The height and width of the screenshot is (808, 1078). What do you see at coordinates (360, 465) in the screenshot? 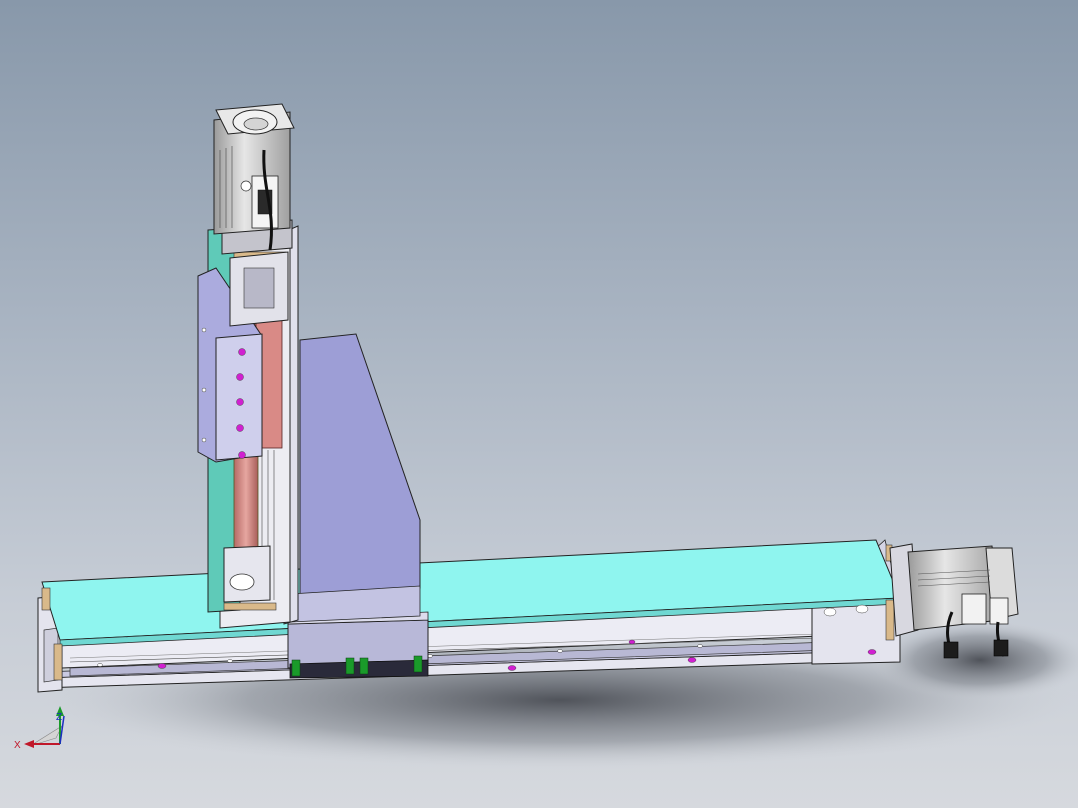
I see `column-side-face` at bounding box center [360, 465].